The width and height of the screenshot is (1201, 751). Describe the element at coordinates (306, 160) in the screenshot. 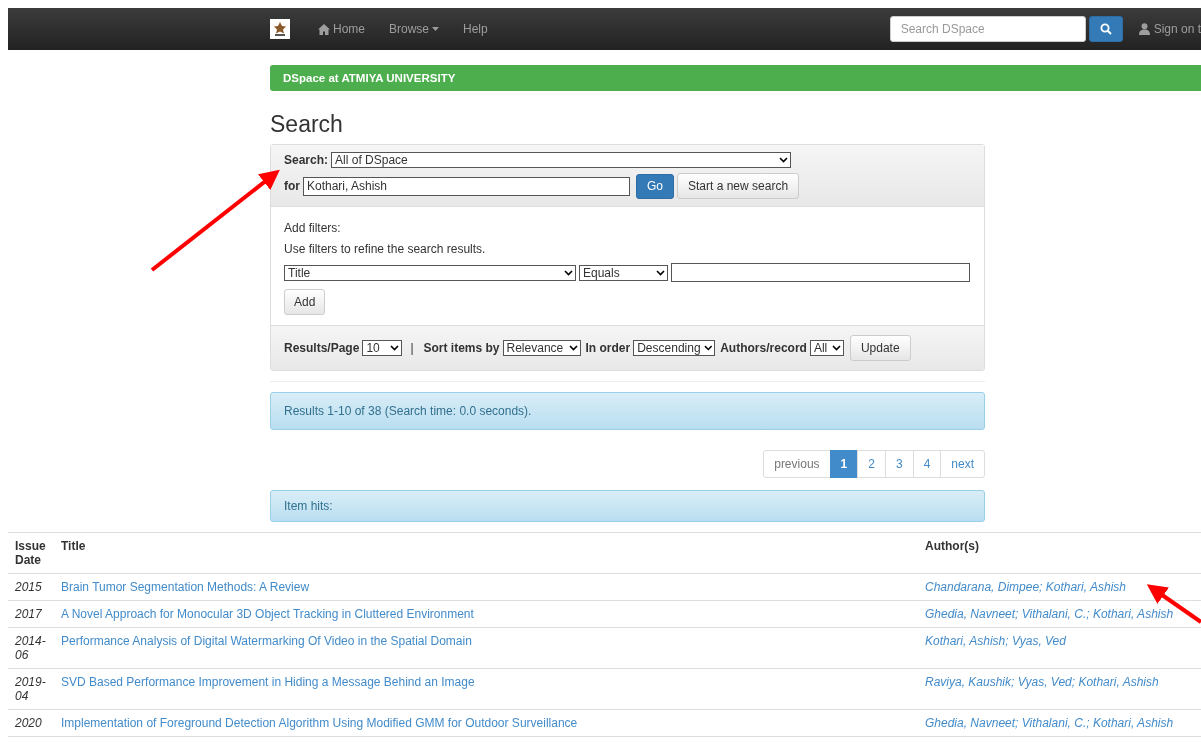

I see `scope-label: Search:` at that location.